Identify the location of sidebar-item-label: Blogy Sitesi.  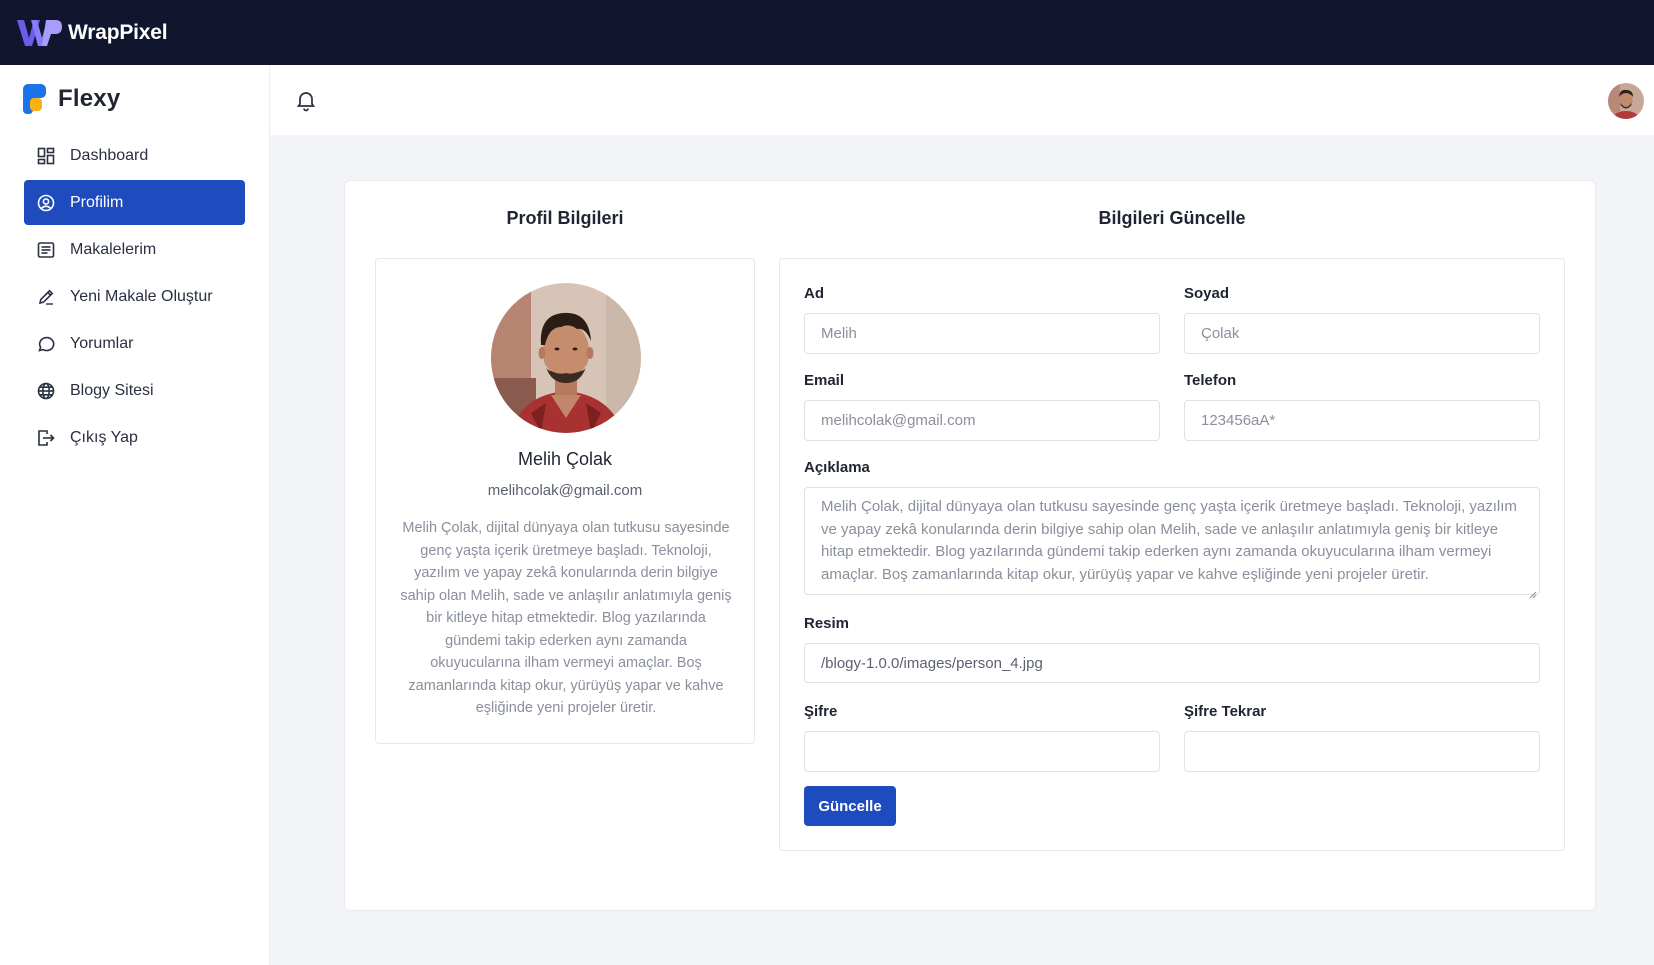
(112, 390).